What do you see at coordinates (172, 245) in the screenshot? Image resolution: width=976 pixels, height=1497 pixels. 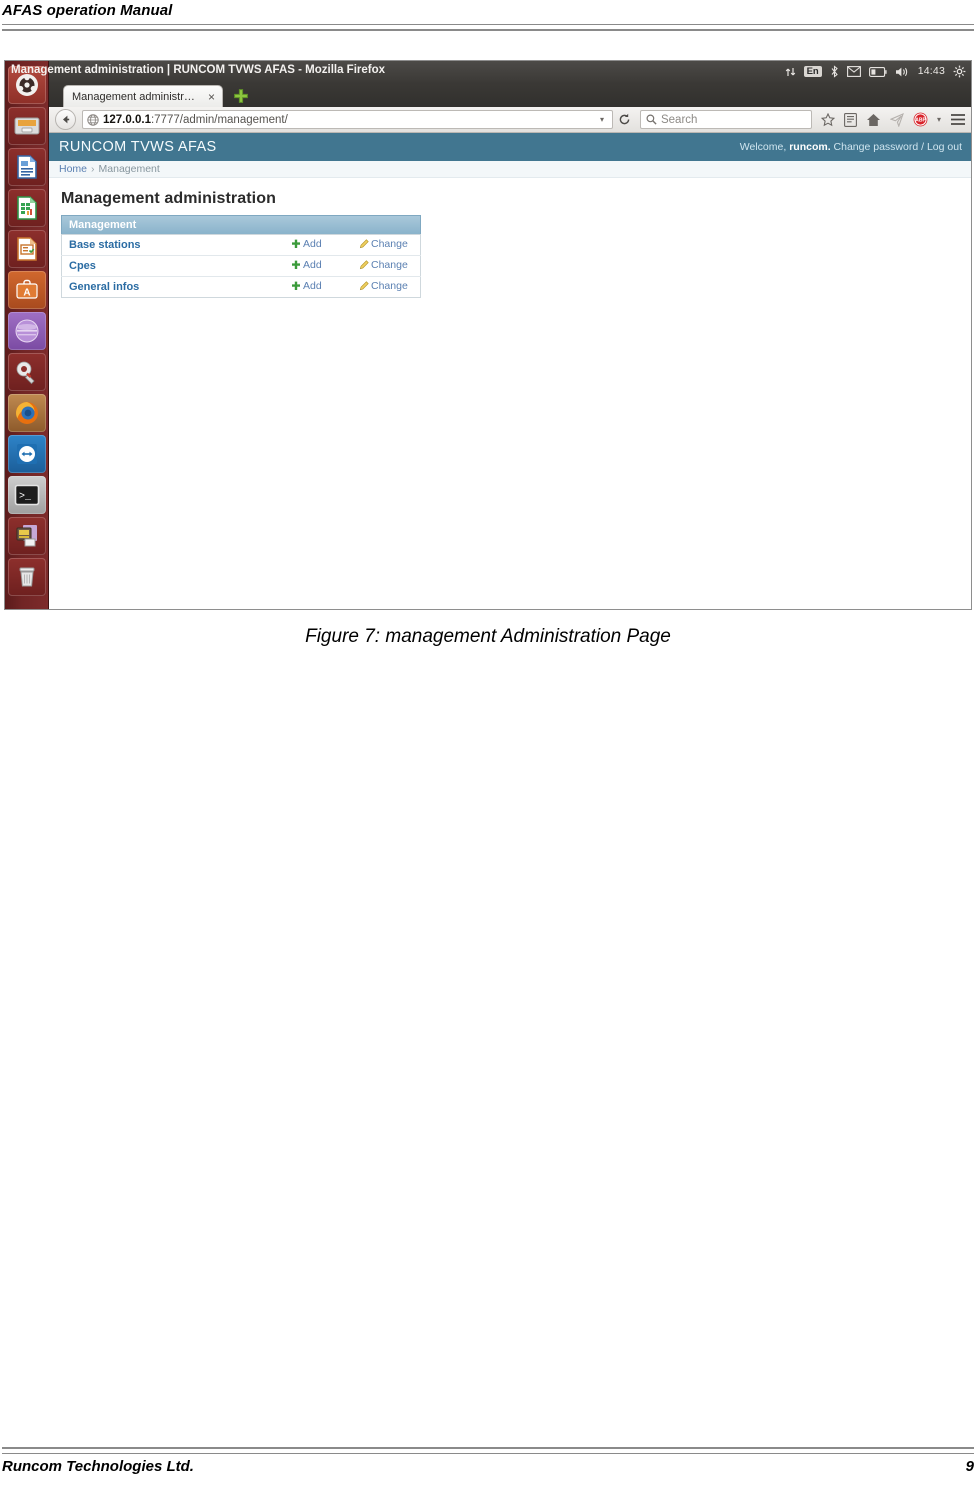 I see `model-name-cell: Base stations` at bounding box center [172, 245].